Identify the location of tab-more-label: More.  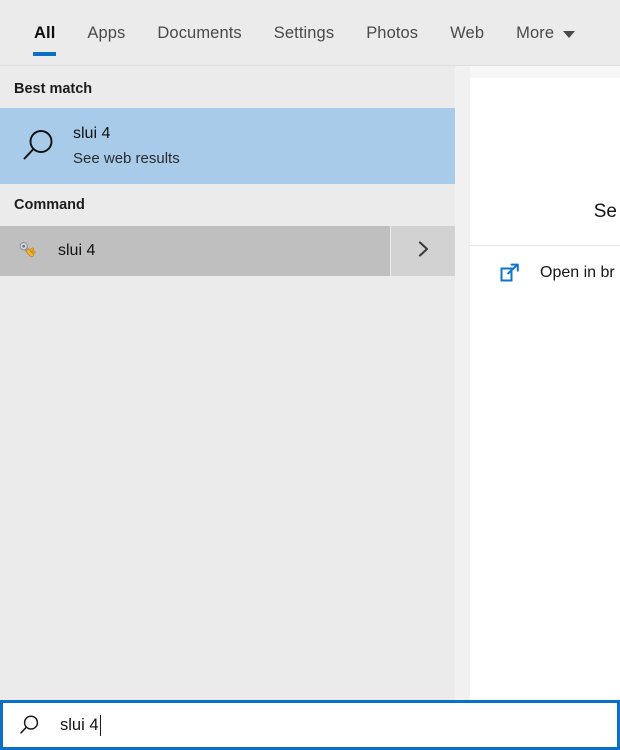
(535, 32).